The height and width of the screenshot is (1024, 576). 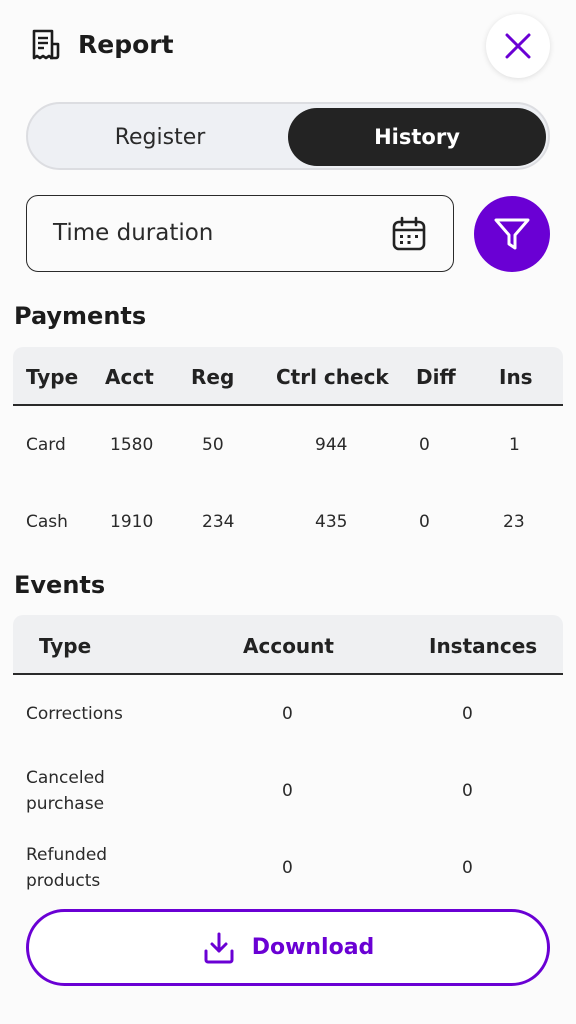 I want to click on close-button, so click(x=518, y=46).